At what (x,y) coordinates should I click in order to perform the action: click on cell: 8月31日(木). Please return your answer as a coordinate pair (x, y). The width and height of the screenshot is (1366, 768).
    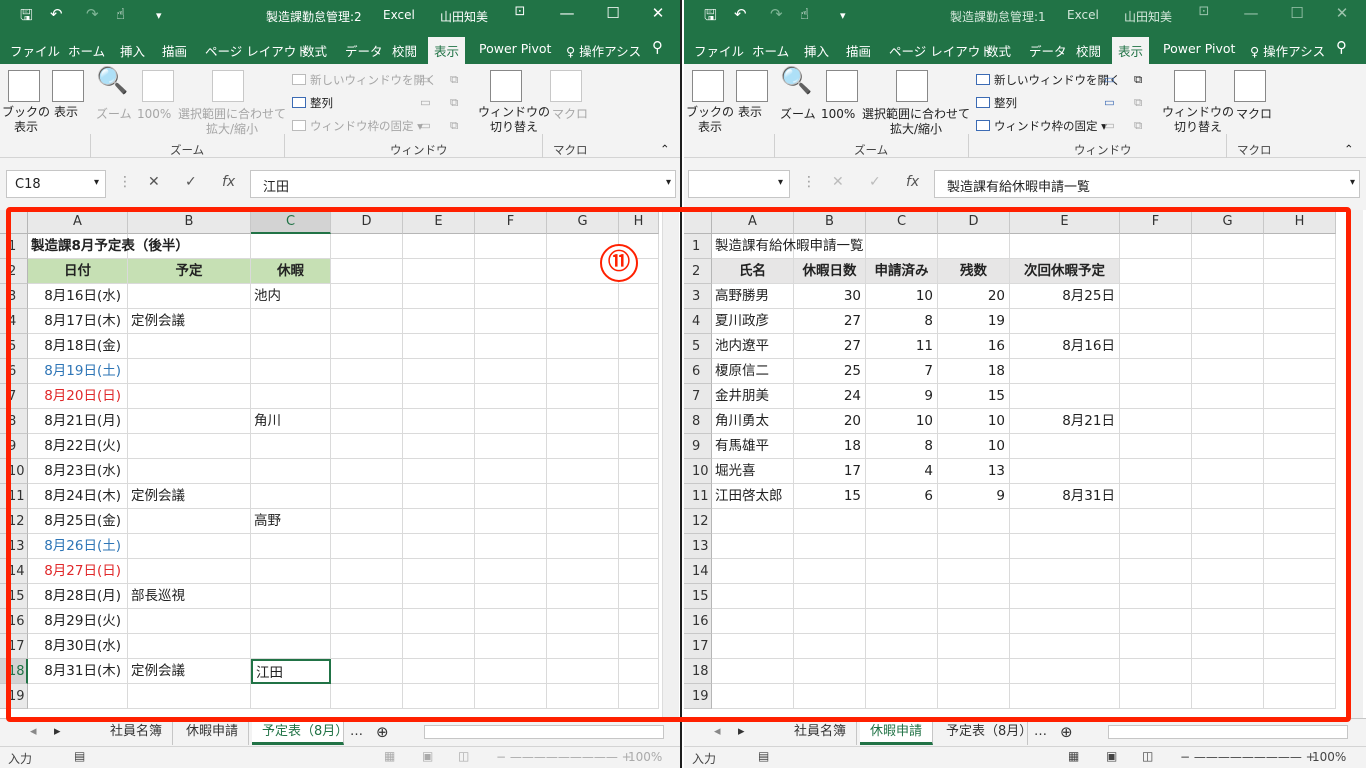
    Looking at the image, I should click on (78, 671).